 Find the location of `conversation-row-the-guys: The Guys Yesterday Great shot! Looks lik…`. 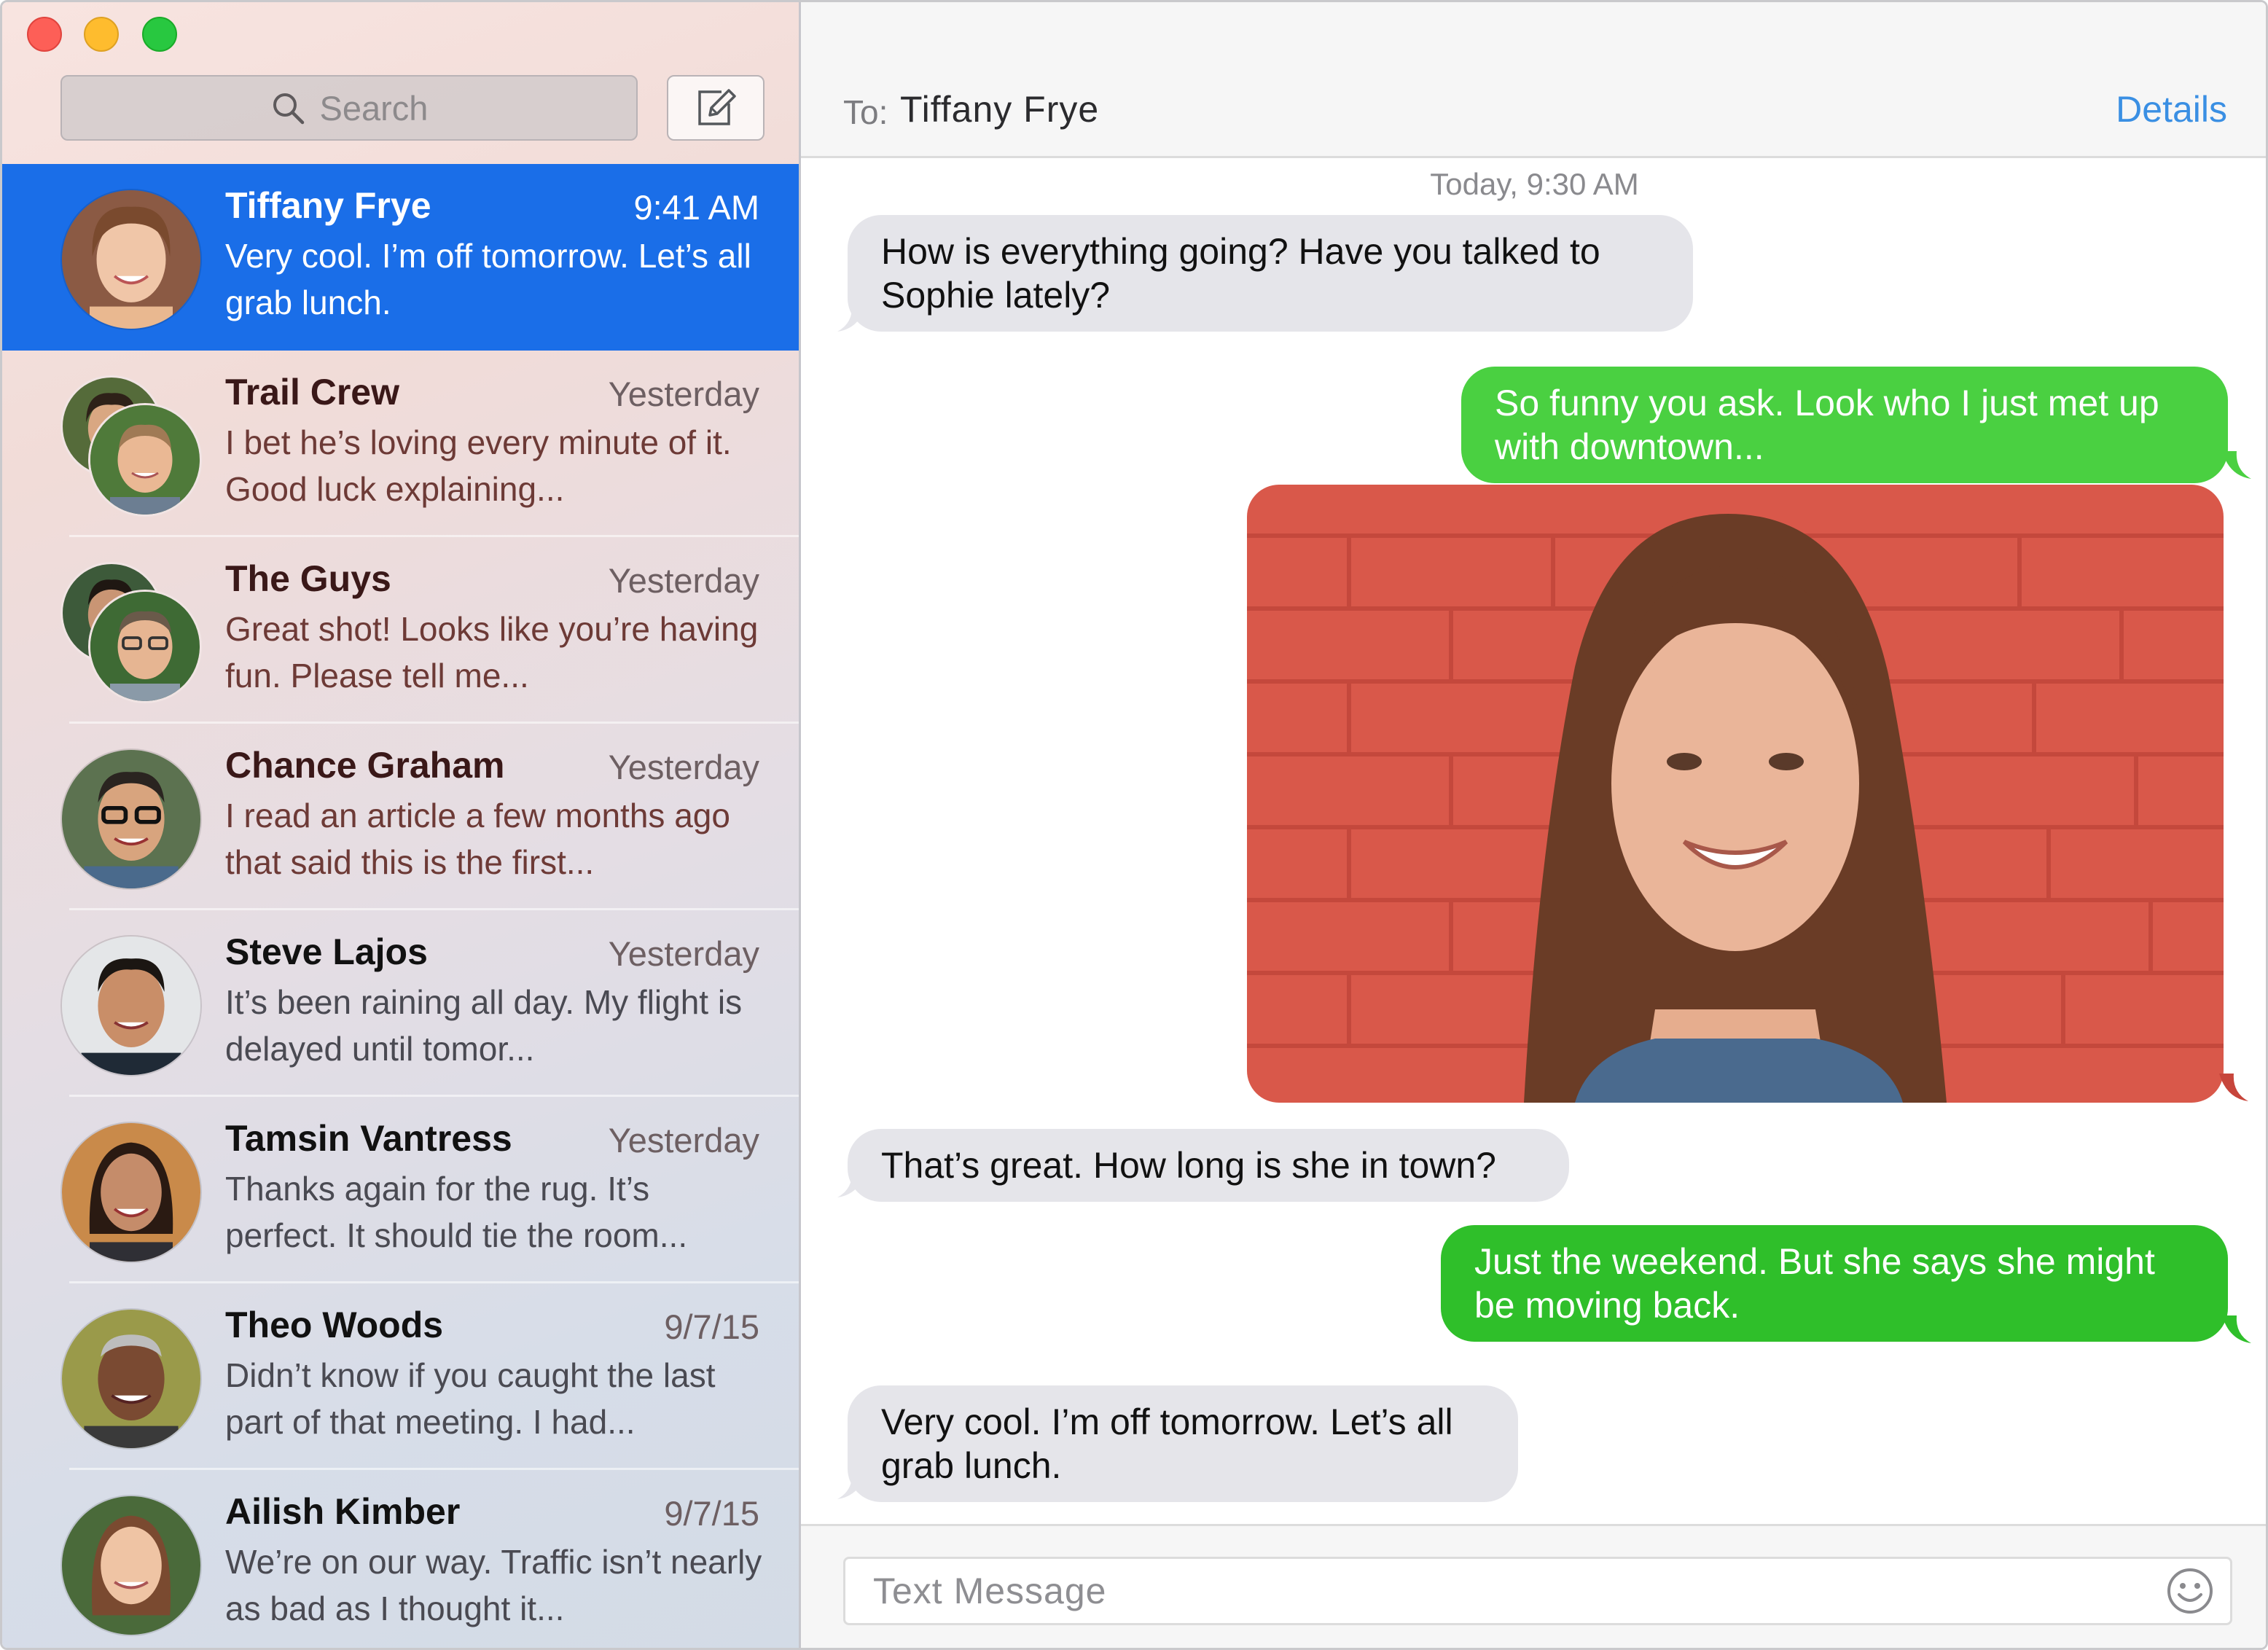

conversation-row-the-guys: The Guys Yesterday Great shot! Looks lik… is located at coordinates (400, 630).